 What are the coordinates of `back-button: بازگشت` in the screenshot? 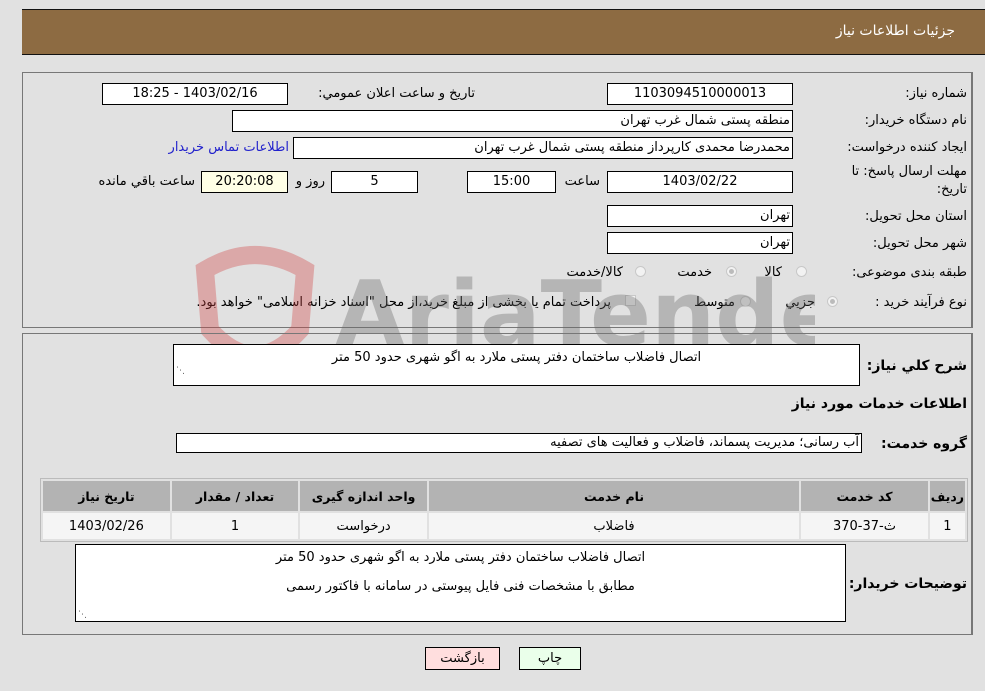 It's located at (462, 658).